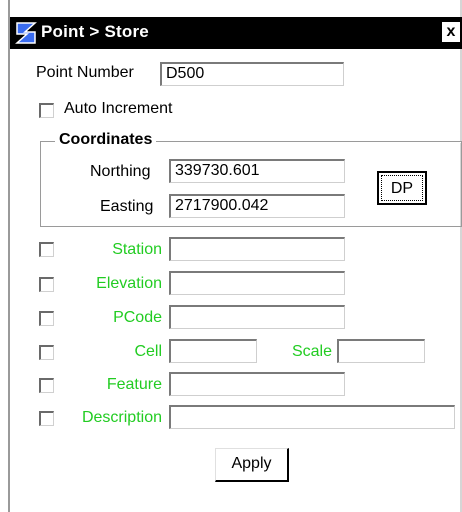 The height and width of the screenshot is (512, 462). What do you see at coordinates (26, 33) in the screenshot?
I see `inroads-logo-icon` at bounding box center [26, 33].